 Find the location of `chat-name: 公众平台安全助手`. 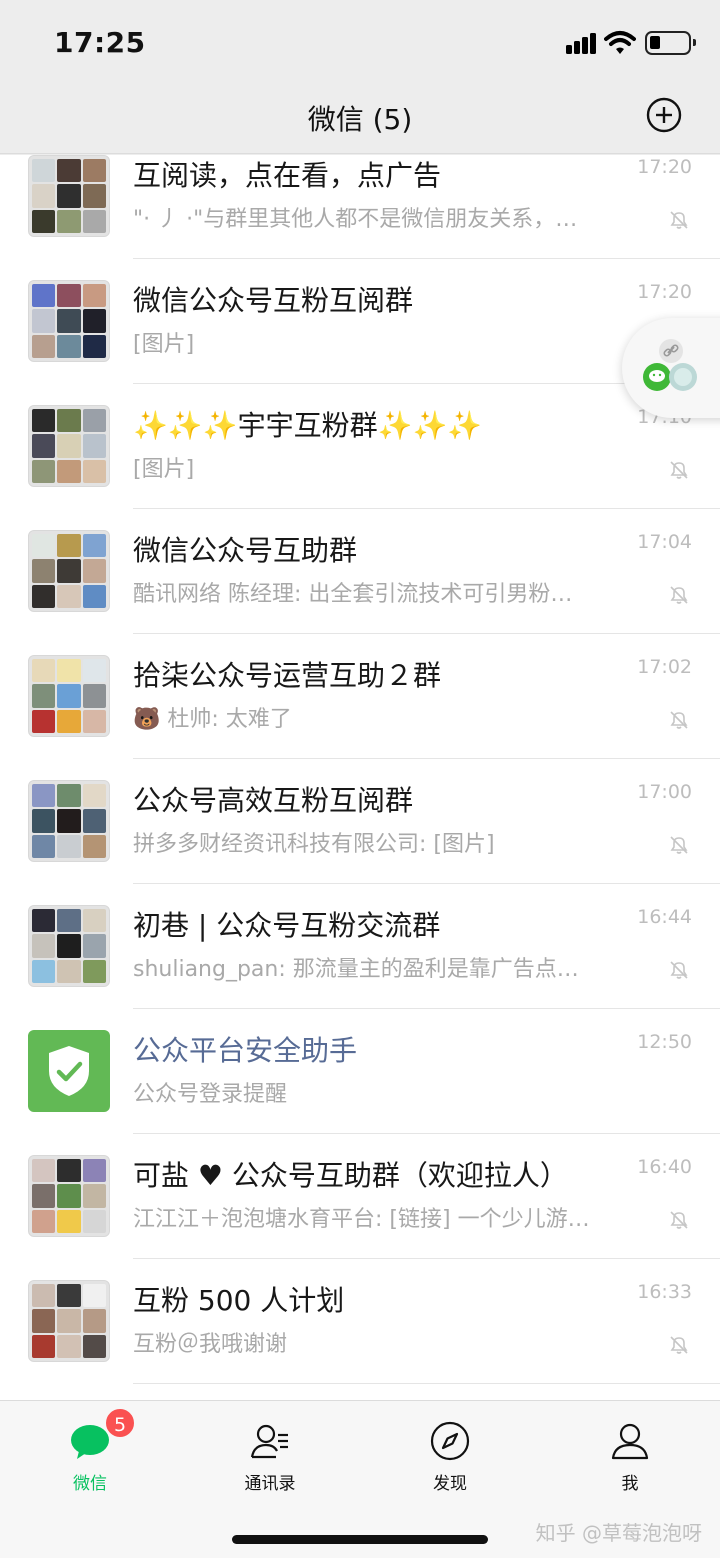

chat-name: 公众平台安全助手 is located at coordinates (245, 1050).